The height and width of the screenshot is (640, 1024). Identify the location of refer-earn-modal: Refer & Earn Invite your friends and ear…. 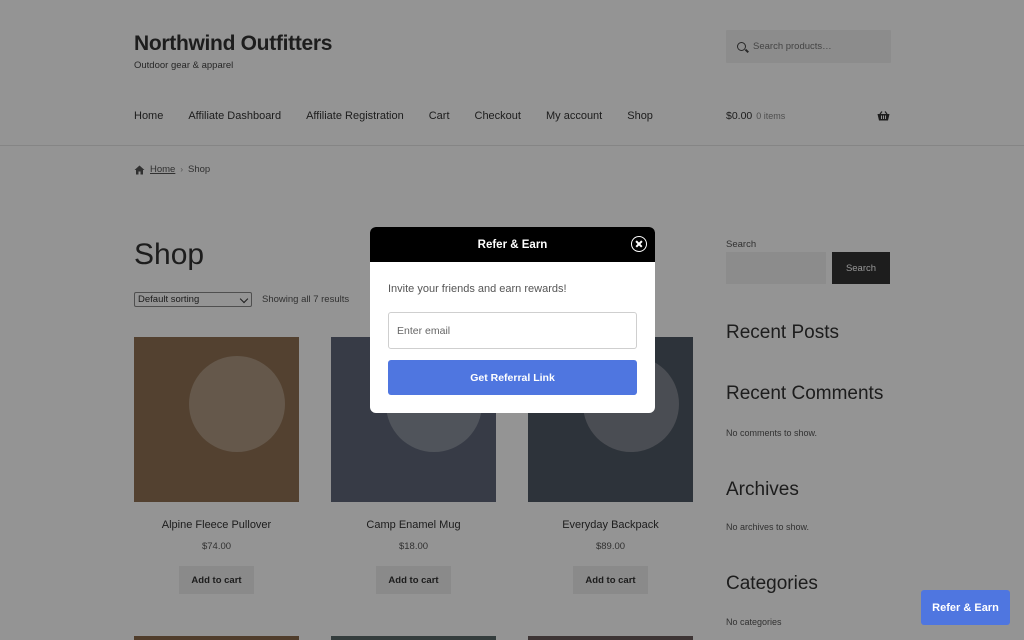
(512, 320).